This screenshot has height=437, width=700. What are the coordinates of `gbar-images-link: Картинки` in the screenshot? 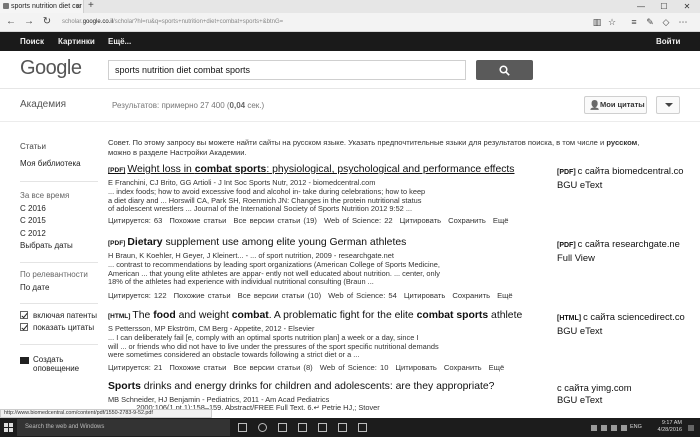 It's located at (76, 41).